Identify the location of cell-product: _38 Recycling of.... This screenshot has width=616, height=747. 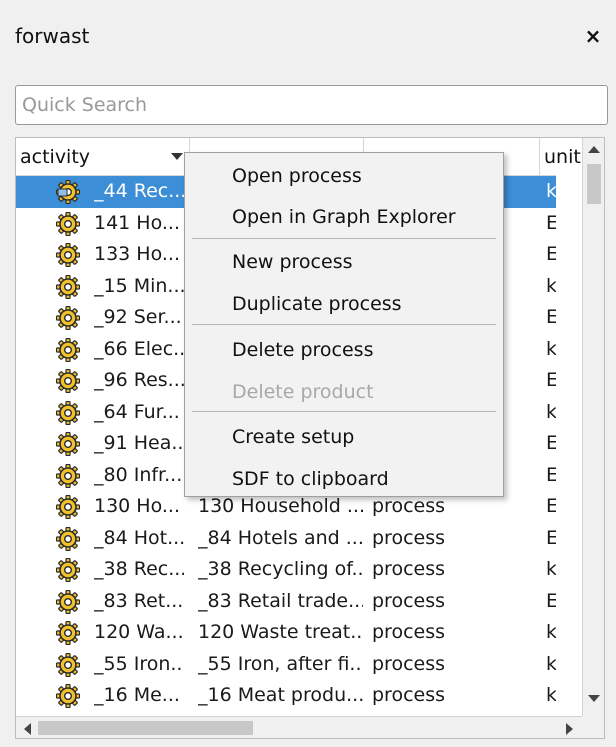
(280, 569).